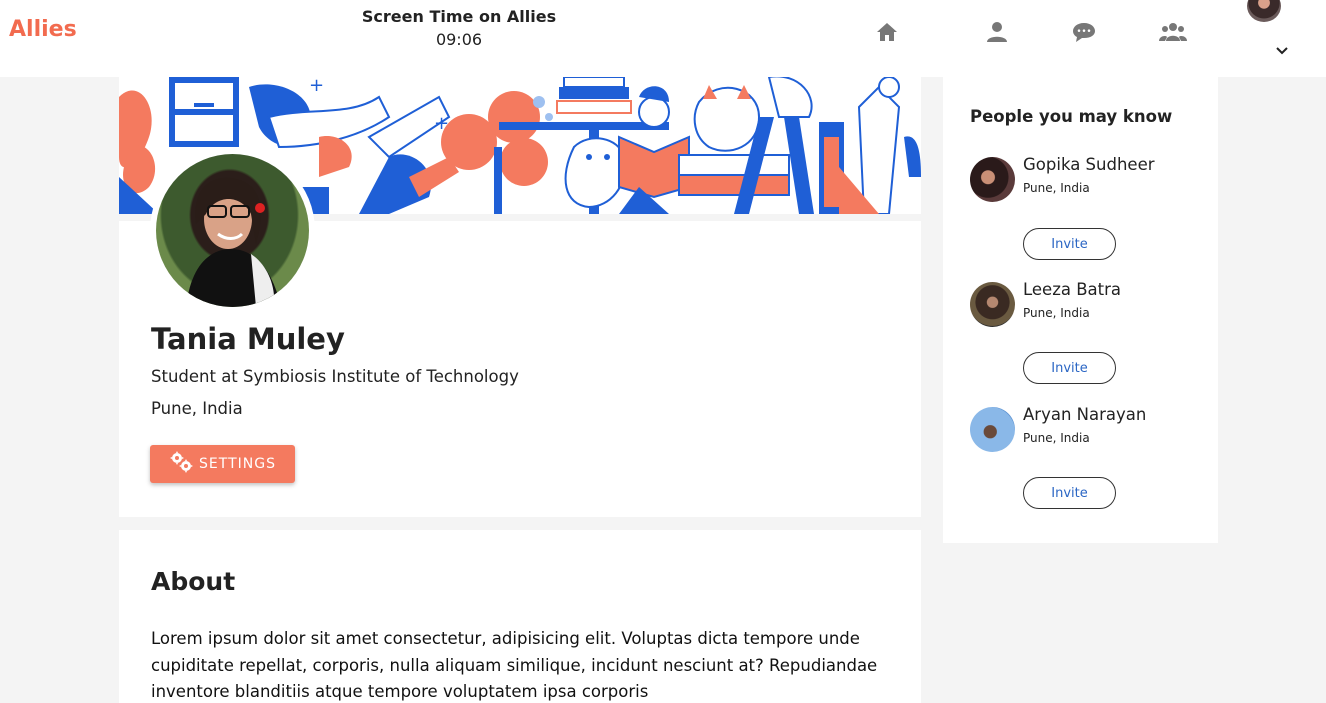 The height and width of the screenshot is (703, 1326). I want to click on app-logo: Allies, so click(43, 29).